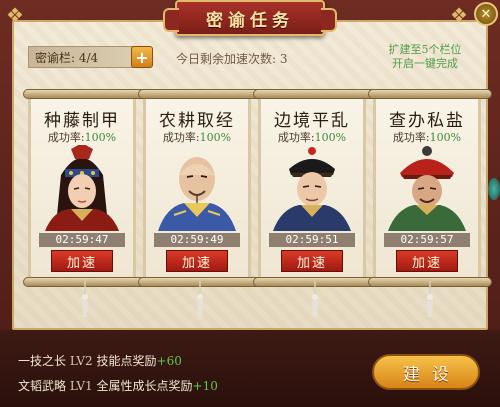 Image resolution: width=500 pixels, height=407 pixels. What do you see at coordinates (81, 361) in the screenshot?
I see `bonus-level: LV2` at bounding box center [81, 361].